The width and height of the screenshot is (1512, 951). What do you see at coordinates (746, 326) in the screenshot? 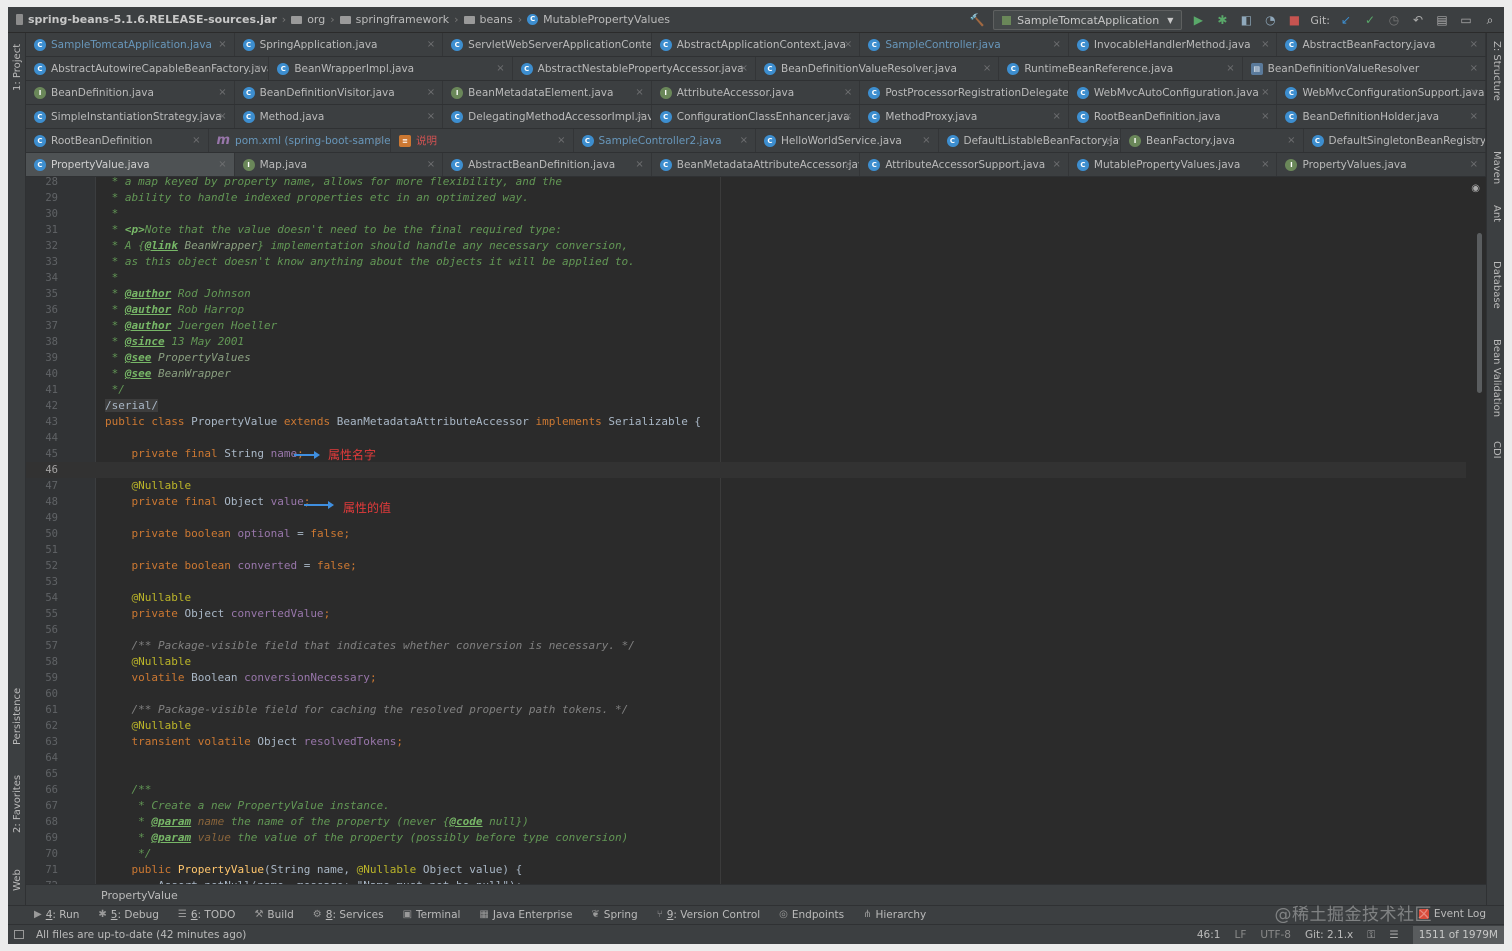
I see `code-line: 37 * @author Juergen Hoeller` at bounding box center [746, 326].